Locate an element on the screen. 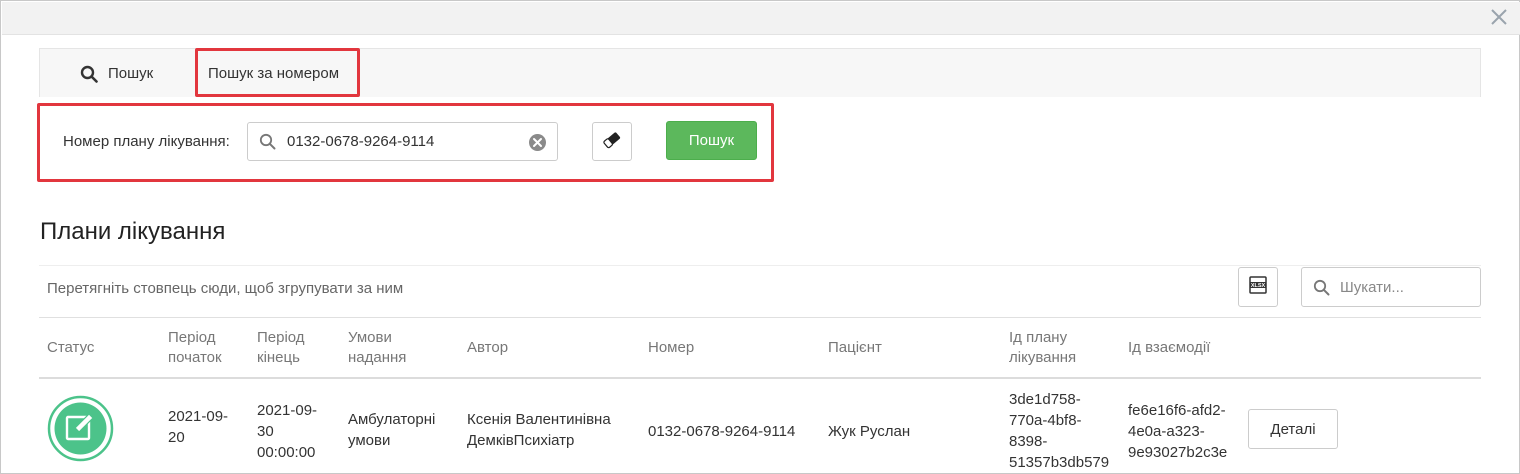  column-header-period-start: Період початок is located at coordinates (195, 348).